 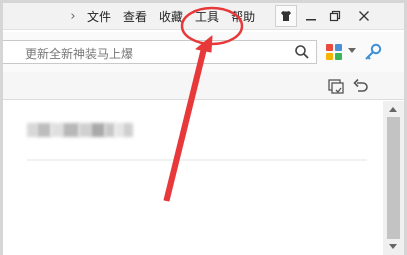 What do you see at coordinates (203, 86) in the screenshot?
I see `secondary-toolbar` at bounding box center [203, 86].